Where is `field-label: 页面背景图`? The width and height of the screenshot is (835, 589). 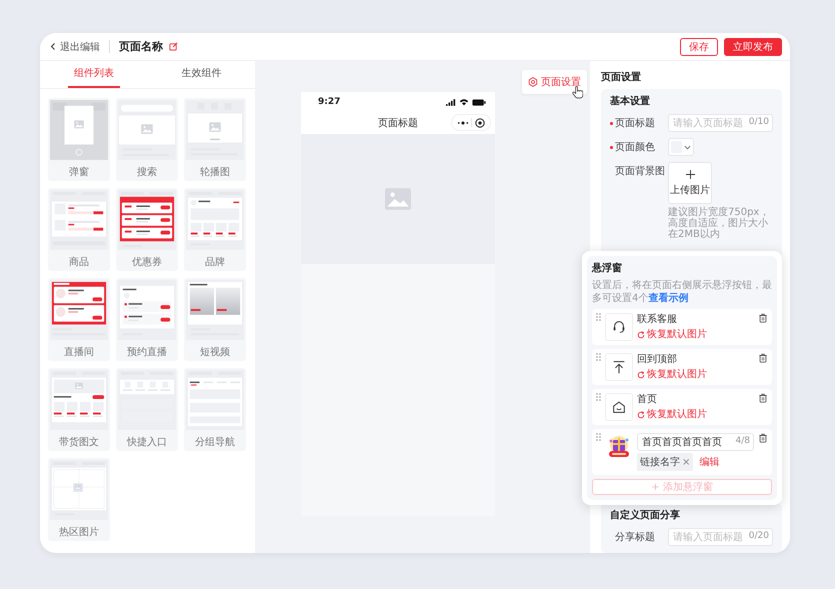 field-label: 页面背景图 is located at coordinates (640, 171).